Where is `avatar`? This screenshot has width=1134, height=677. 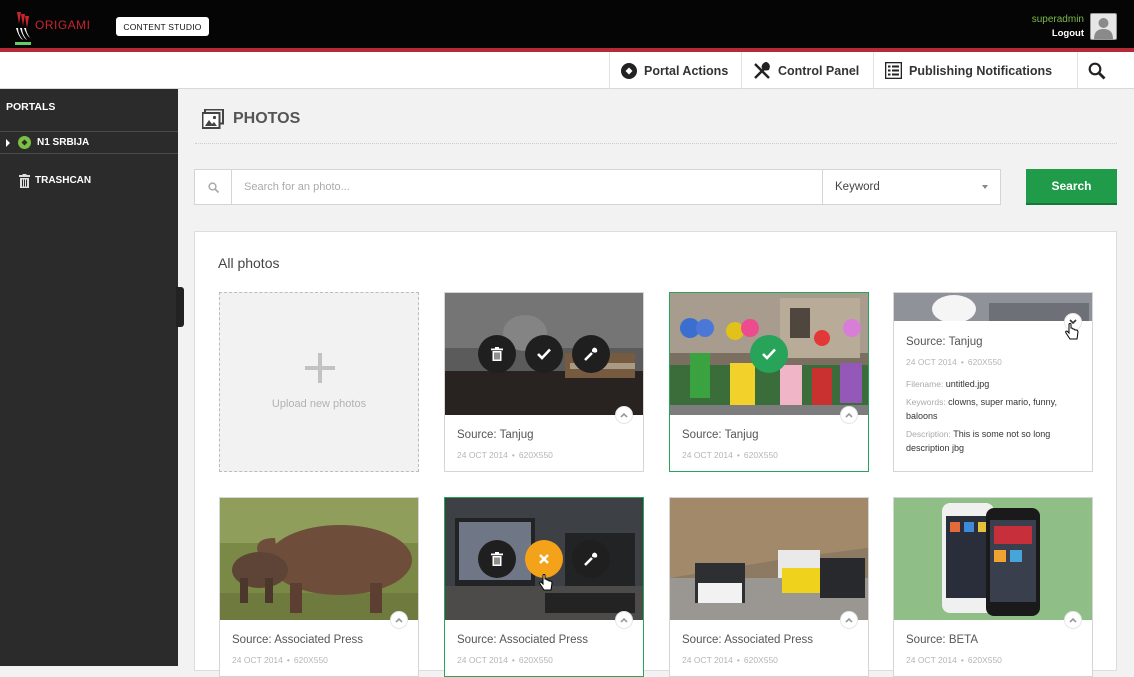 avatar is located at coordinates (1103, 26).